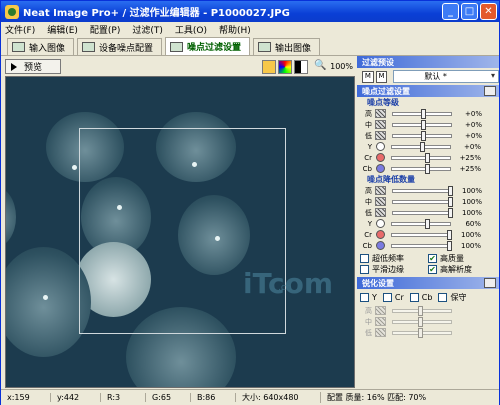 This screenshot has height=405, width=500. I want to click on window-title: Neat Image Pro+ / 过滤作业编辑器 - P1000027.JPG, so click(156, 13).